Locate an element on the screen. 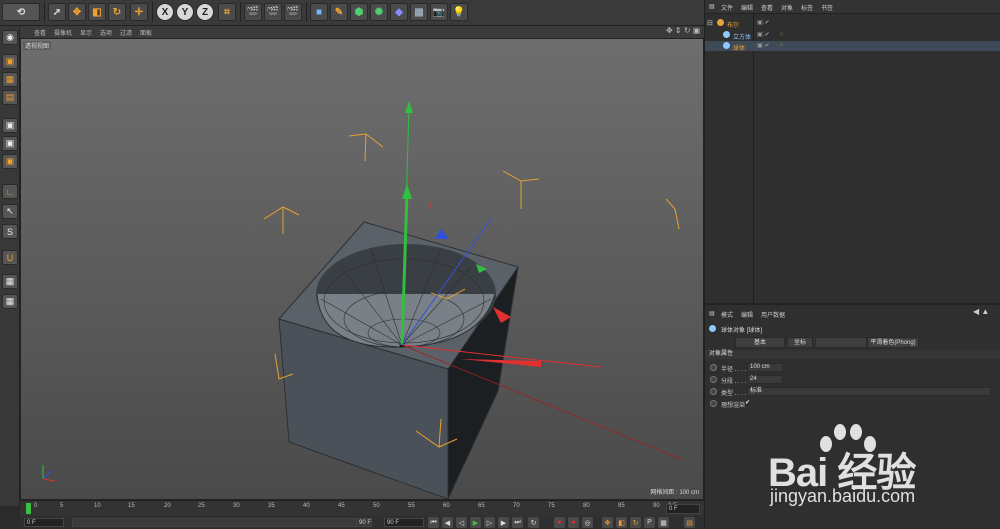 Image resolution: width=1000 pixels, height=529 pixels. viewport-menu-panel: 面板 is located at coordinates (146, 32).